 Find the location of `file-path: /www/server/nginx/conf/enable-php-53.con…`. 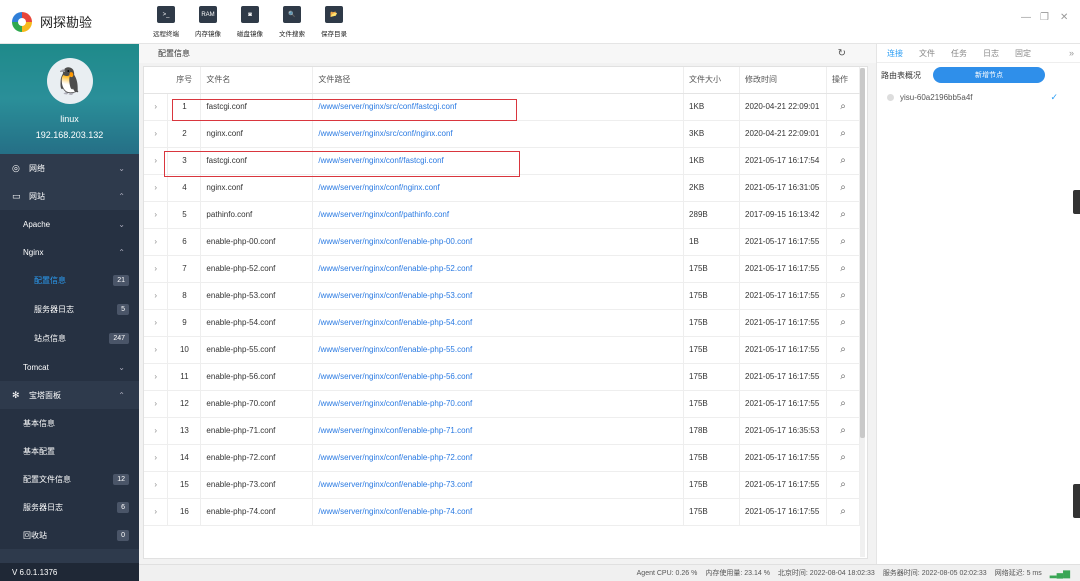

file-path: /www/server/nginx/conf/enable-php-53.con… is located at coordinates (498, 296).